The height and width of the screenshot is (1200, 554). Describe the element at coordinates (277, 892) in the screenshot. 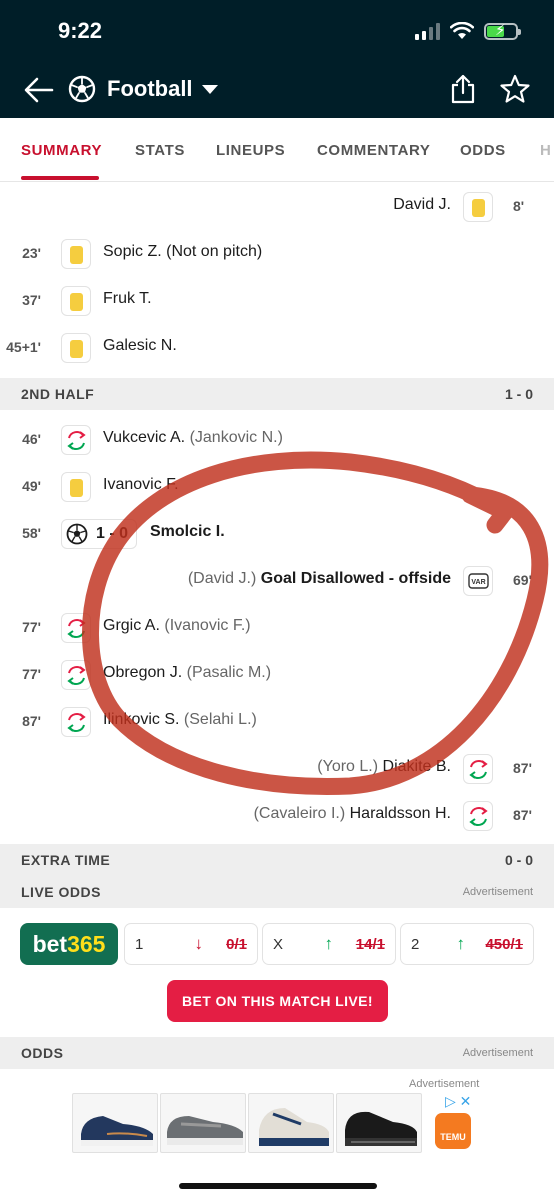

I see `live-odds-header: LIVE ODDS Advertisement` at that location.